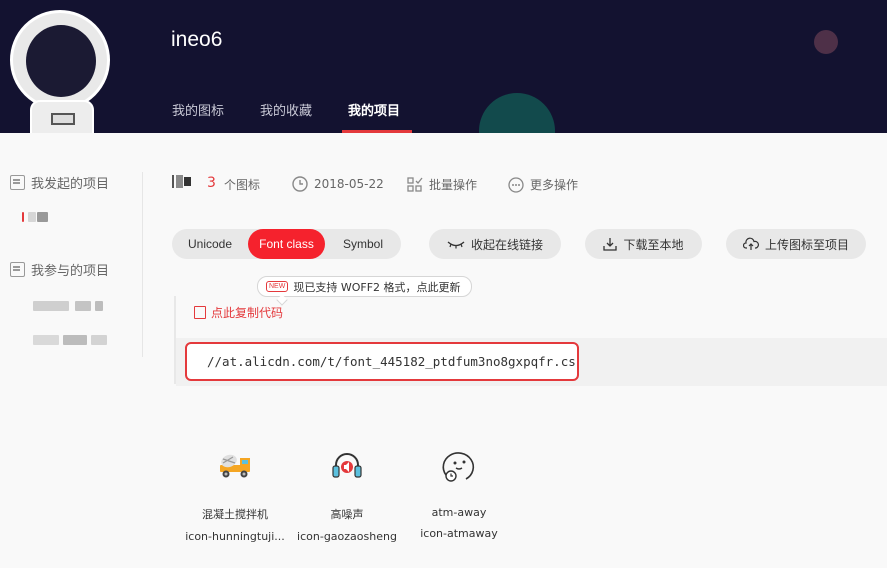 The width and height of the screenshot is (887, 568). What do you see at coordinates (347, 466) in the screenshot?
I see `high-noise-icon` at bounding box center [347, 466].